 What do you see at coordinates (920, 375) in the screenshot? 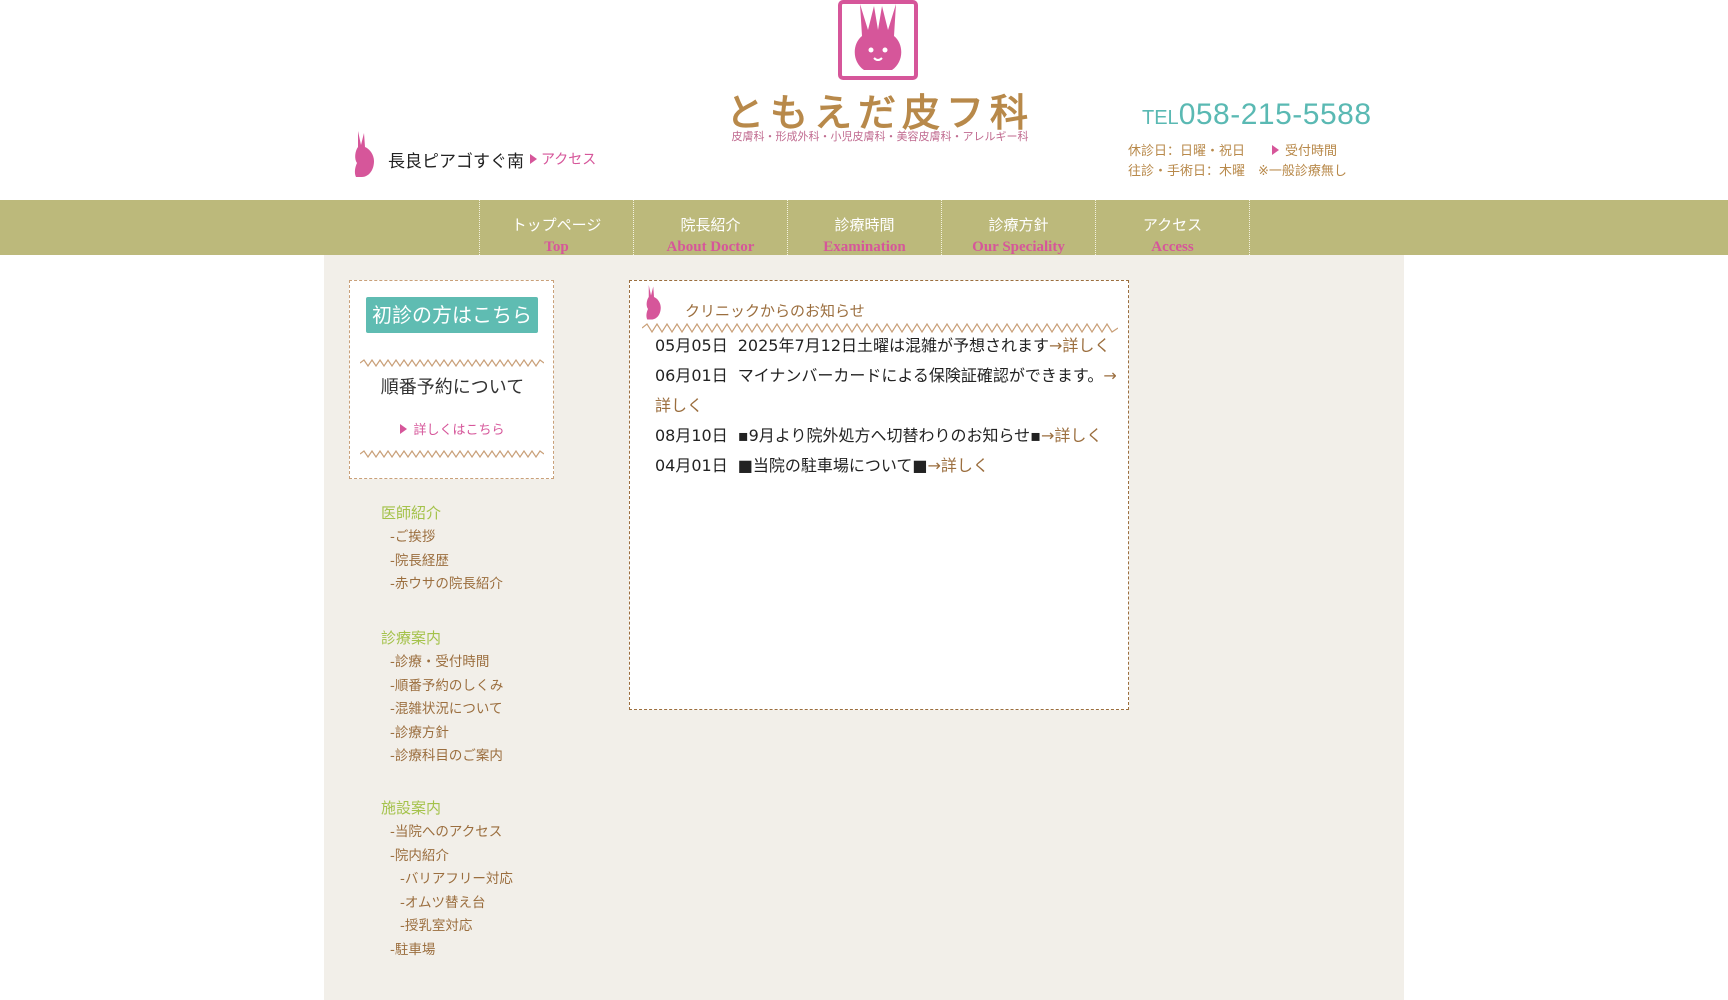
I see `news-text: マイナンバーカードによる保険証確認ができます。` at bounding box center [920, 375].